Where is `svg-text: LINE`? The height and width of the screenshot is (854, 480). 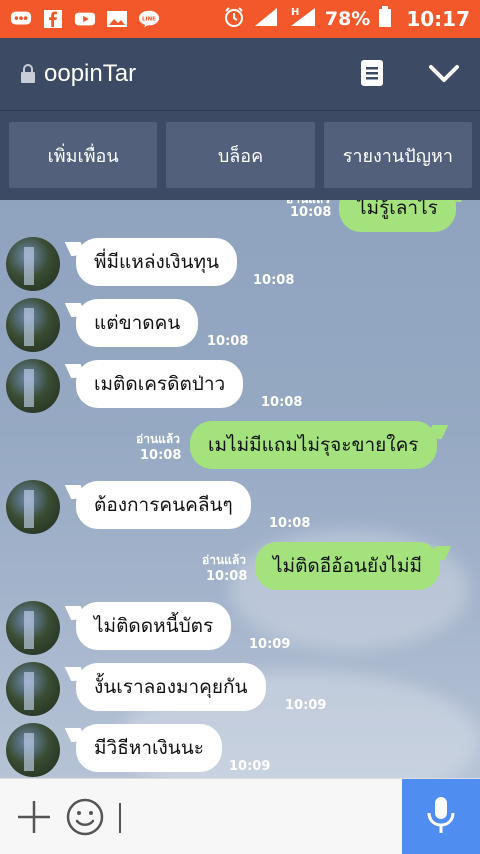
svg-text: LINE is located at coordinates (149, 19).